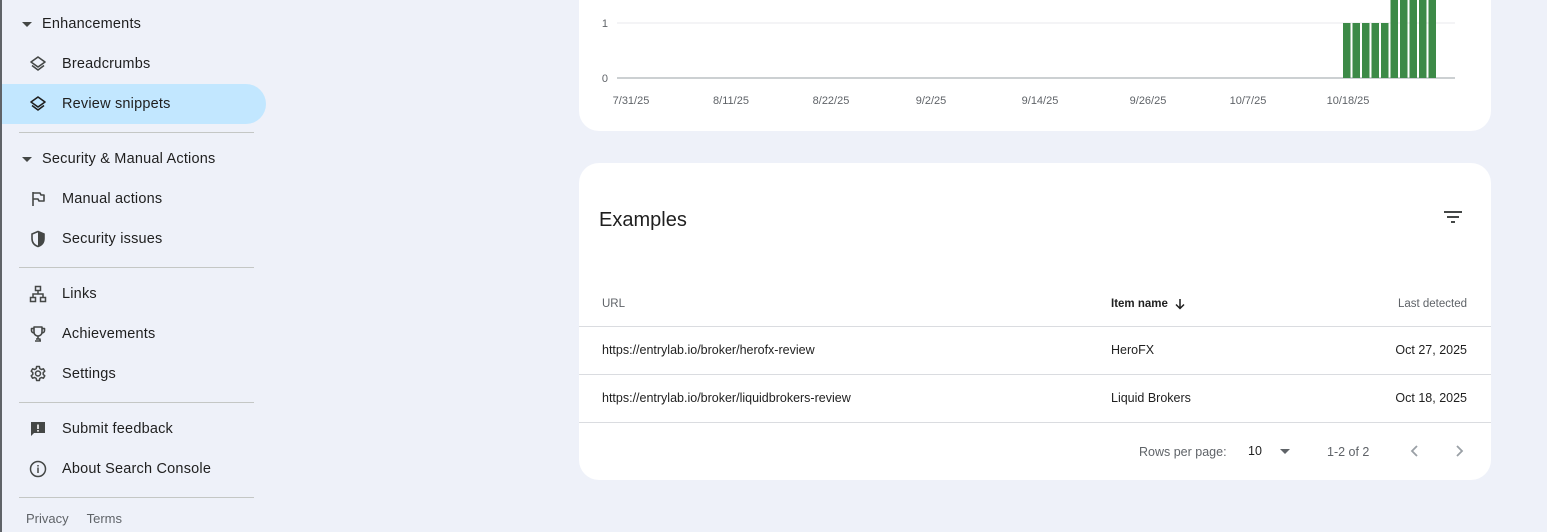 The width and height of the screenshot is (1547, 532). I want to click on rows-per-page-label: Rows per page:, so click(1183, 452).